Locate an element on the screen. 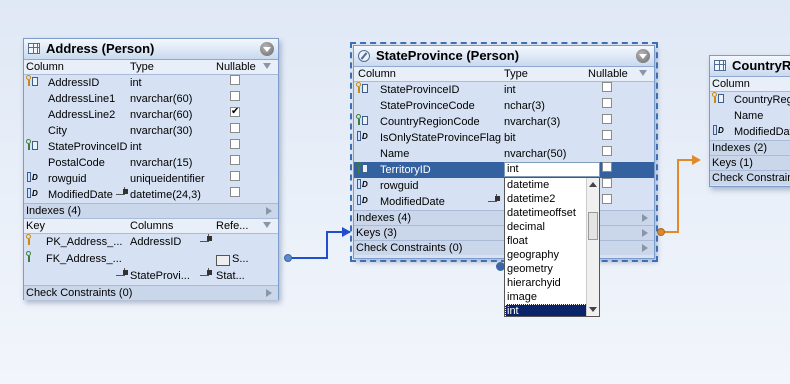 The height and width of the screenshot is (384, 790). column-row: D ModifiedDate datetime(24,3) is located at coordinates (151, 195).